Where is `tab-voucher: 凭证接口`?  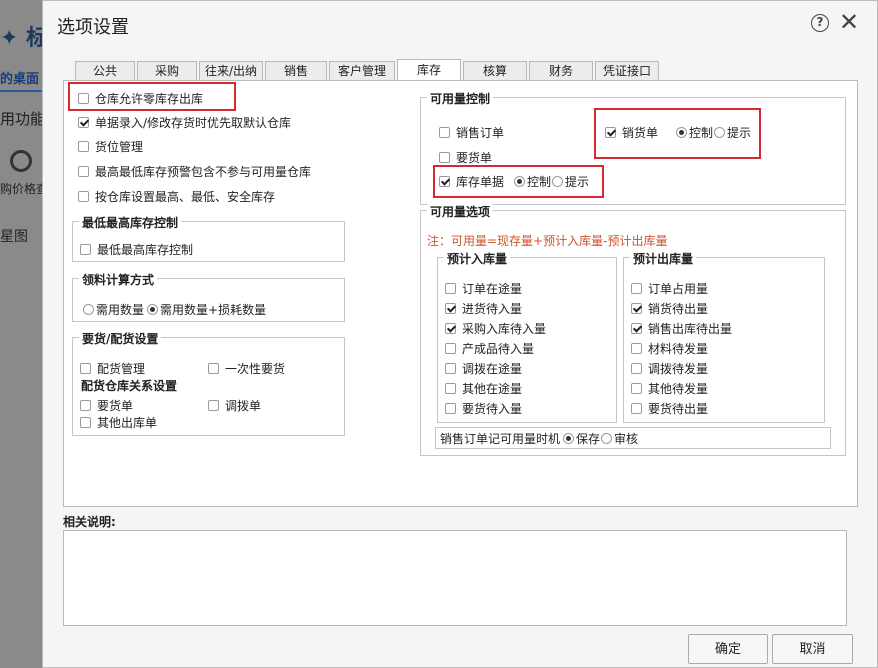 tab-voucher: 凭证接口 is located at coordinates (627, 70).